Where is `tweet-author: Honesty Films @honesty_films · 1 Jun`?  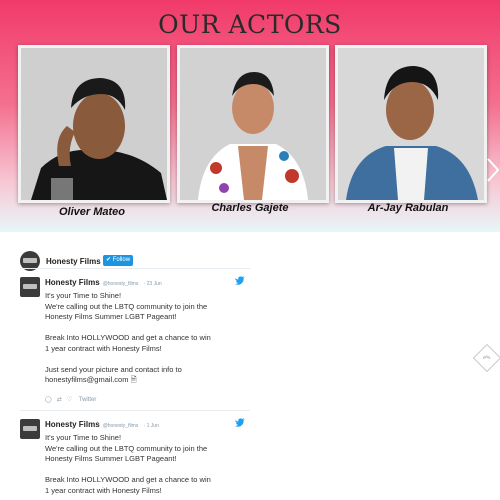 tweet-author: Honesty Films @honesty_films · 1 Jun is located at coordinates (102, 424).